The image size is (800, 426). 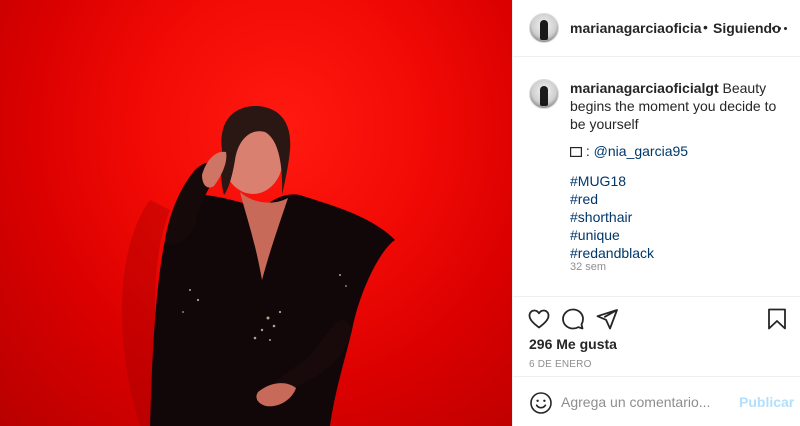 I want to click on hashtag-link: #redandblack, so click(x=612, y=253).